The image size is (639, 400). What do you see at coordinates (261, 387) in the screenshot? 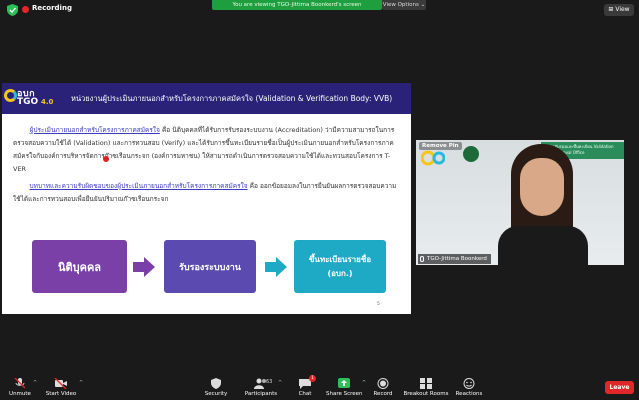
I see `participants-button: Participants` at bounding box center [261, 387].